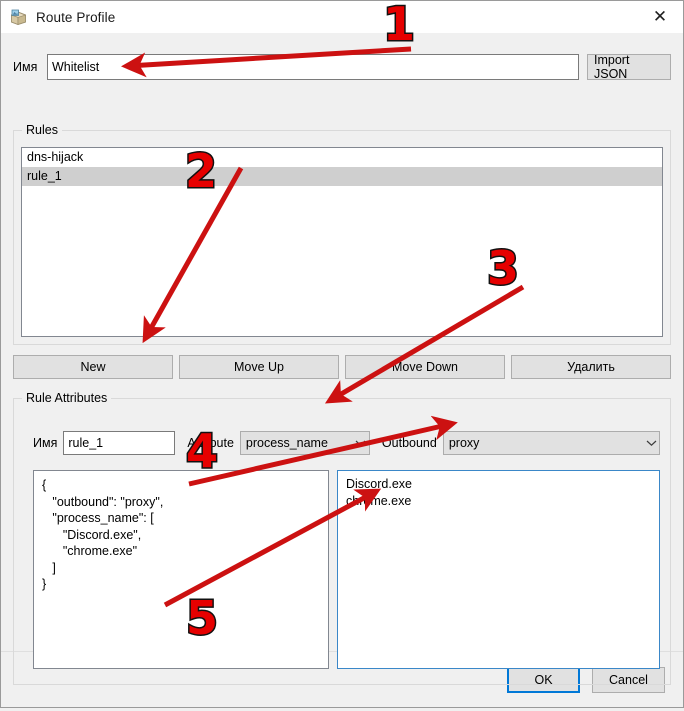 The image size is (684, 711). What do you see at coordinates (93, 367) in the screenshot?
I see `new-rule-button: New` at bounding box center [93, 367].